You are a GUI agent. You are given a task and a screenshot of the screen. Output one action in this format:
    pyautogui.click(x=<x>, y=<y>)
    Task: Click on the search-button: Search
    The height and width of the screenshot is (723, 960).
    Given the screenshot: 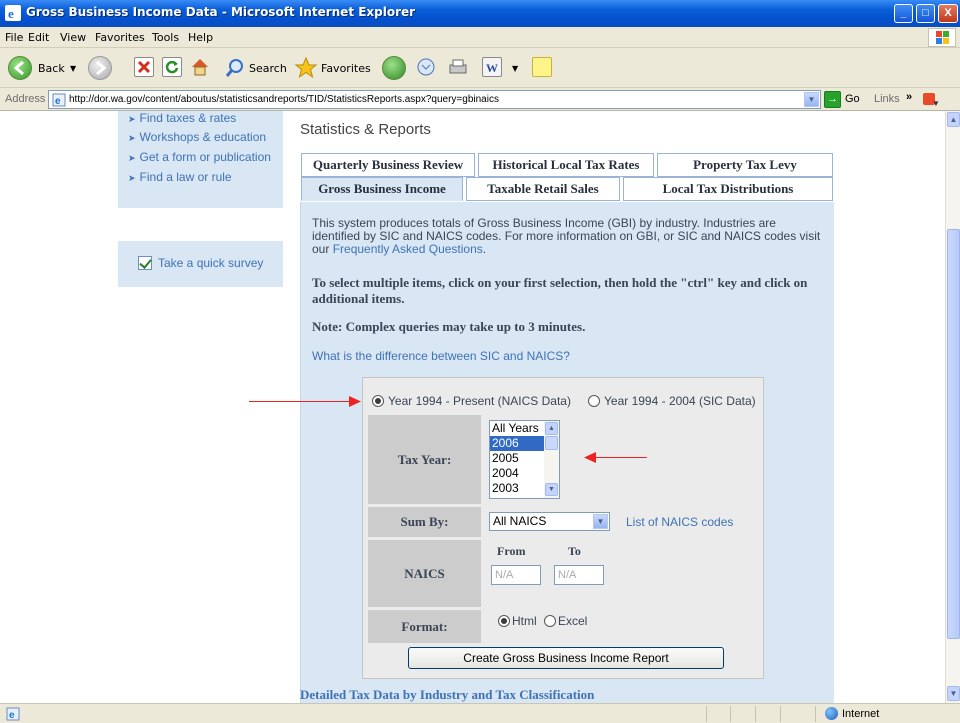 What is the action you would take?
    pyautogui.click(x=259, y=68)
    